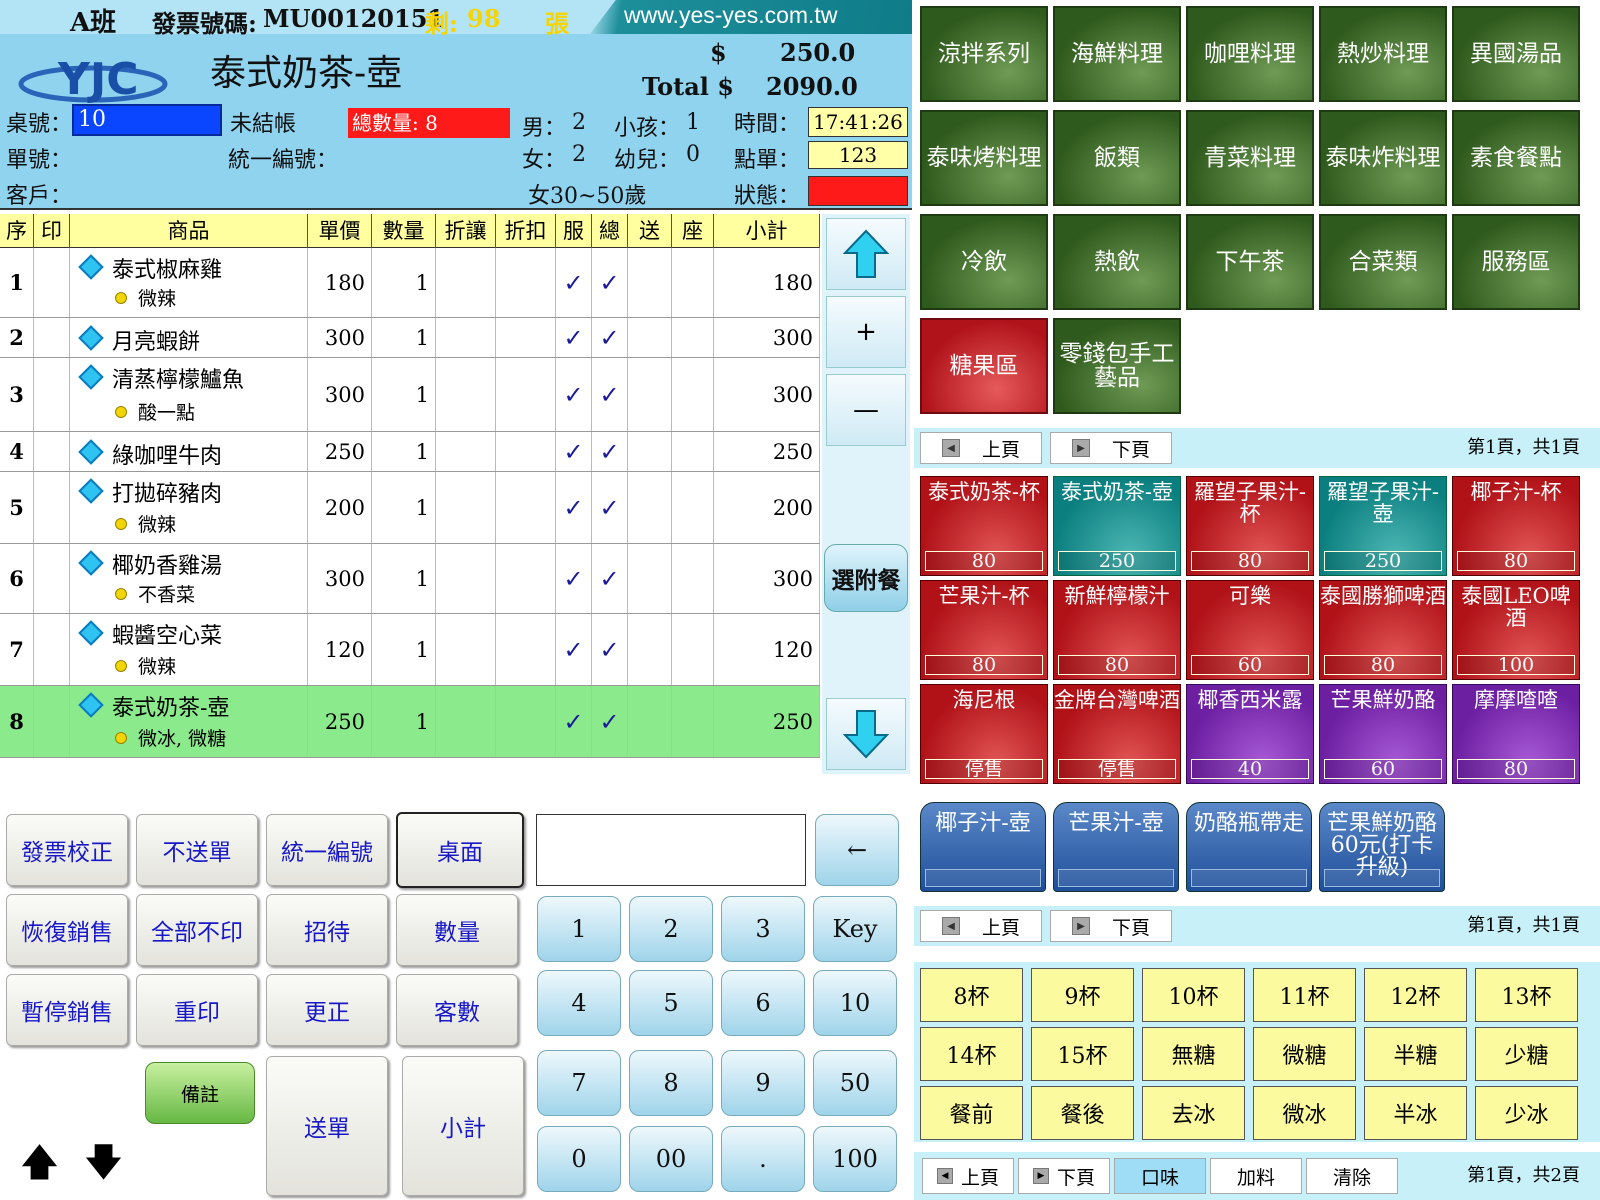  What do you see at coordinates (410, 650) in the screenshot?
I see `table-row: 7 蝦醬空心菜 微辣 120 1 ✓ ✓ 120` at bounding box center [410, 650].